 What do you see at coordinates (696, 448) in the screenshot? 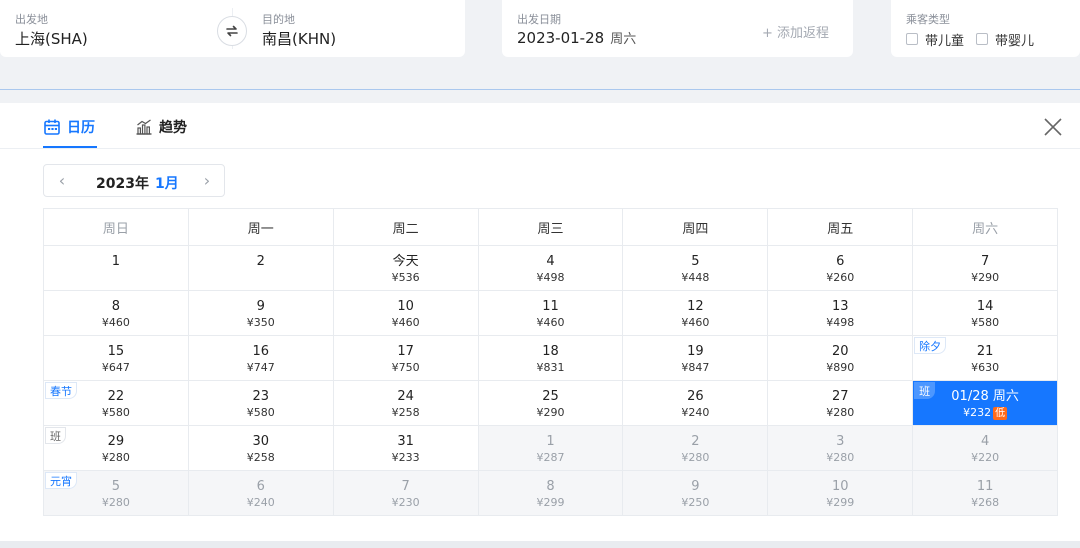
I see `day-cell: 2 ¥280` at bounding box center [696, 448].